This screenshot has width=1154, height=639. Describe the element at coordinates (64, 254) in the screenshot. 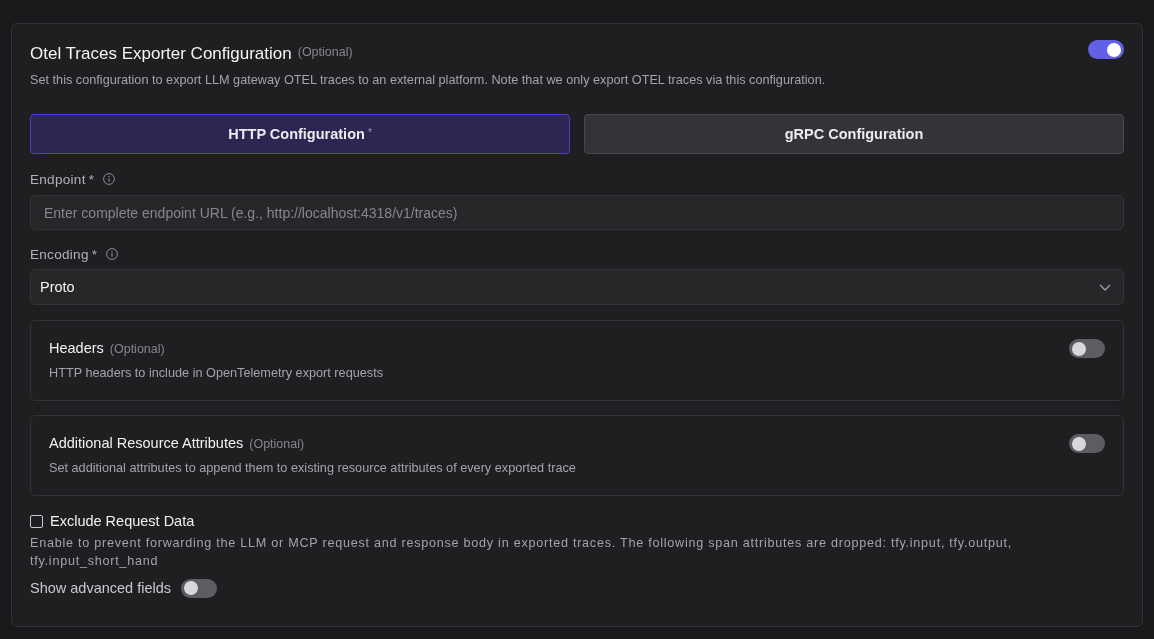

I see `field-label: Encoding *` at that location.